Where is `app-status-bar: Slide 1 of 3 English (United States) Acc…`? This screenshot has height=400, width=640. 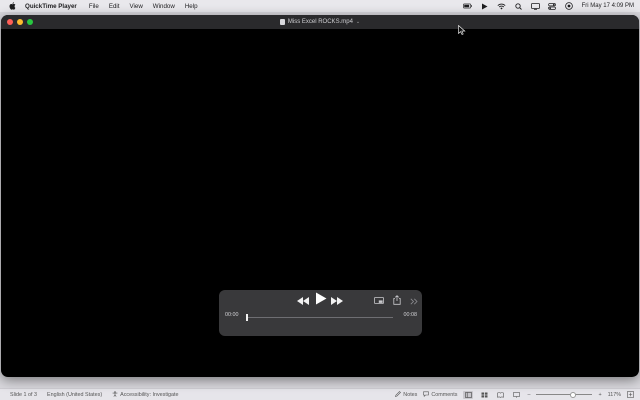
app-status-bar: Slide 1 of 3 English (United States) Acc… is located at coordinates (320, 394).